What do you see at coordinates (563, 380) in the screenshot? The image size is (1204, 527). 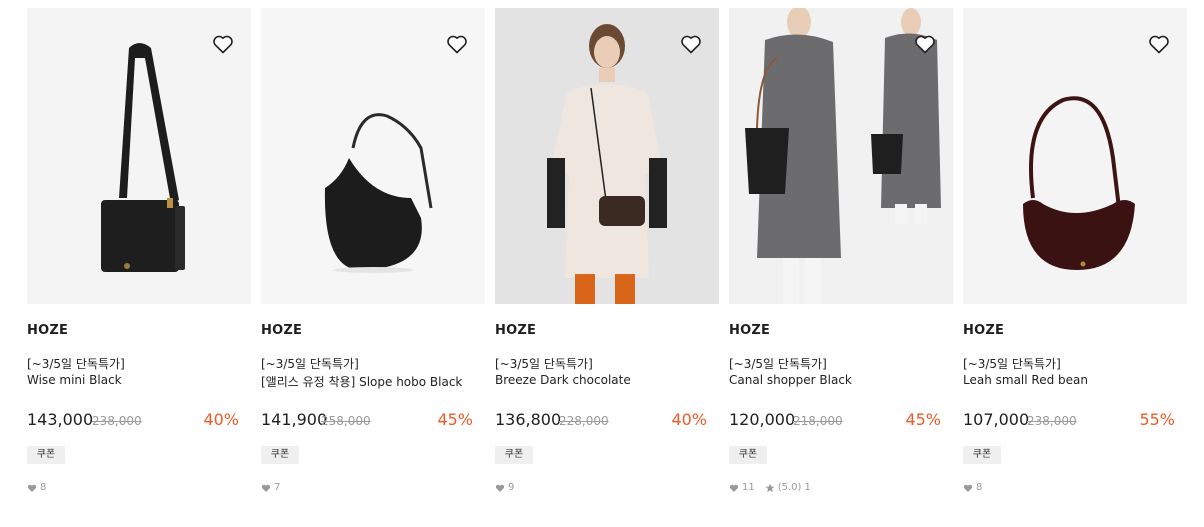 I see `product-name: Breeze Dark chocolate` at bounding box center [563, 380].